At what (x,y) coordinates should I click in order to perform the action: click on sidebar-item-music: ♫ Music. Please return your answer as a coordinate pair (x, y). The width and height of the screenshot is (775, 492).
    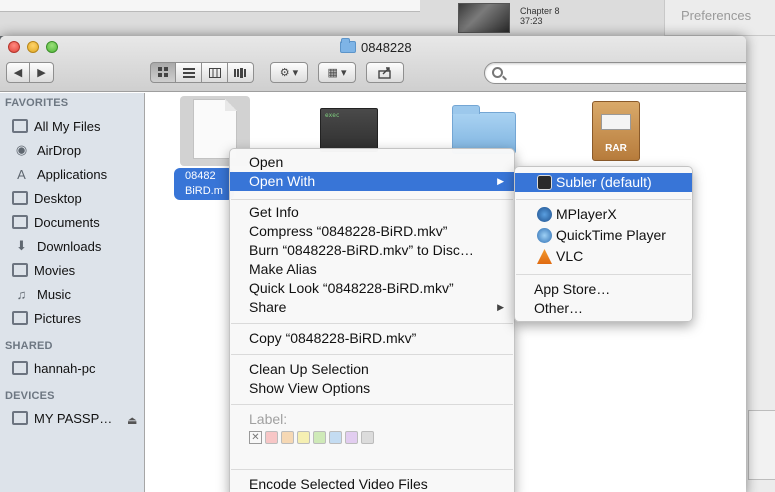
    Looking at the image, I should click on (41, 294).